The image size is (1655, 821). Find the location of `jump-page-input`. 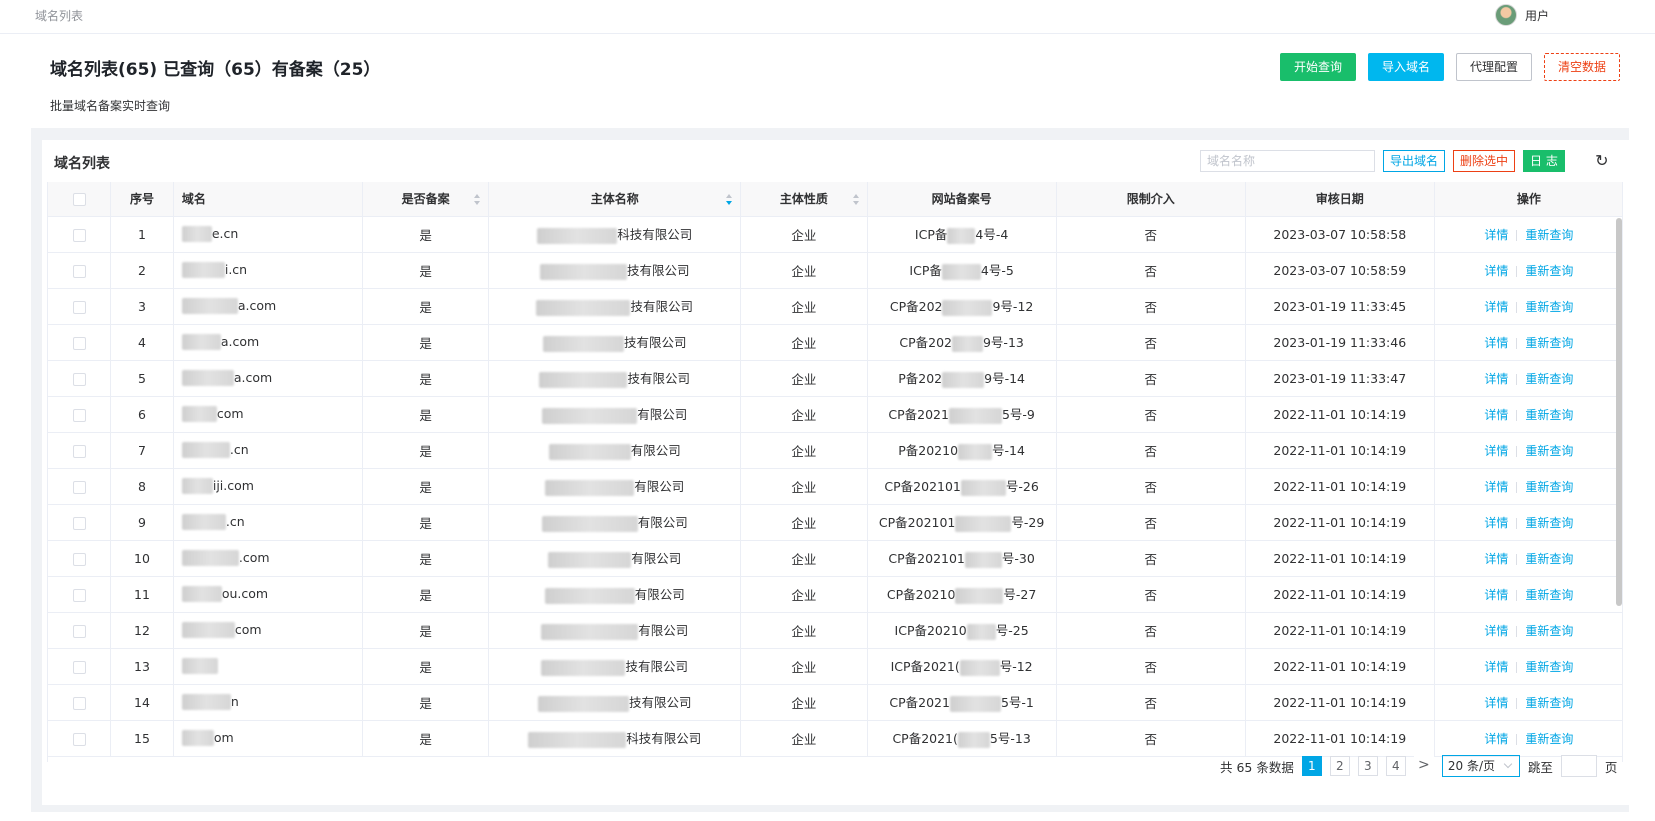

jump-page-input is located at coordinates (1578, 766).